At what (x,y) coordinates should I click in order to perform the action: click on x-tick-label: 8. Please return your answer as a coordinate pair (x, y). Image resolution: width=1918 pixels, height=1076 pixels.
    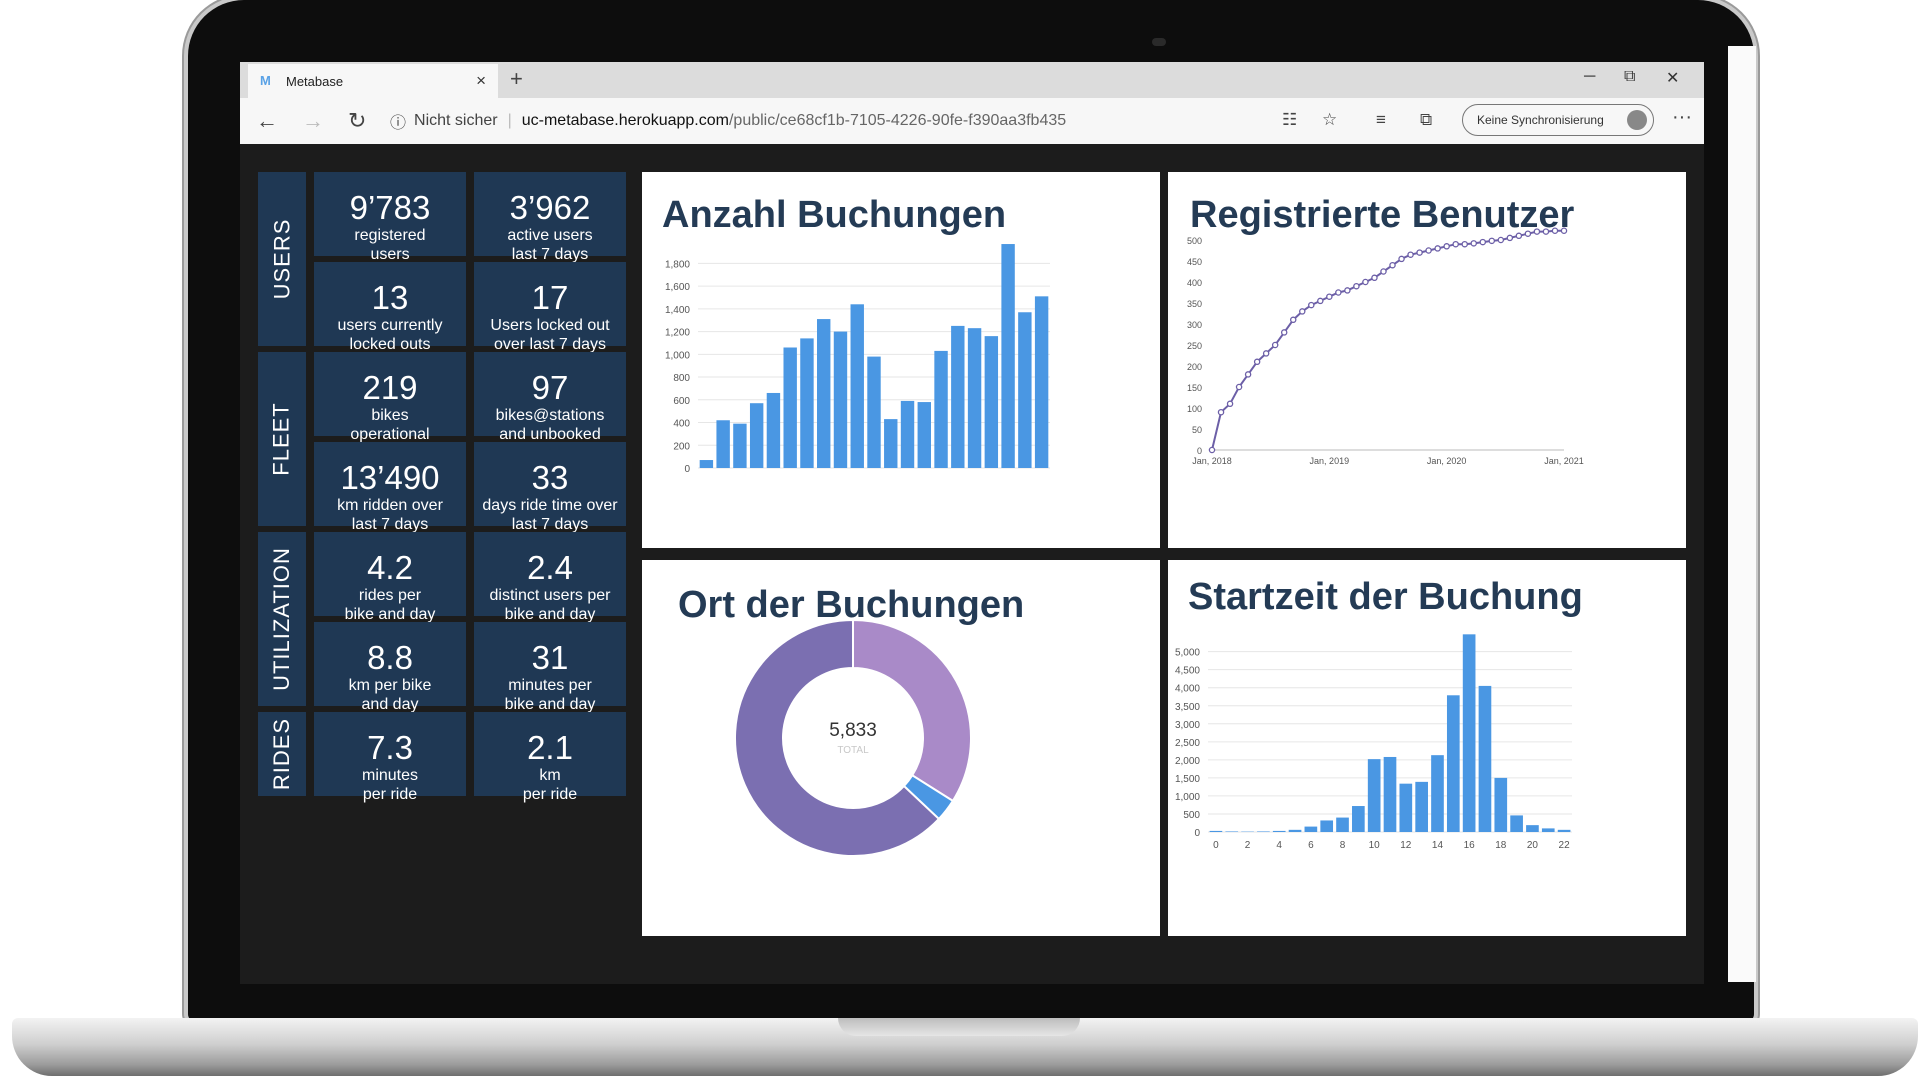
    Looking at the image, I should click on (1343, 845).